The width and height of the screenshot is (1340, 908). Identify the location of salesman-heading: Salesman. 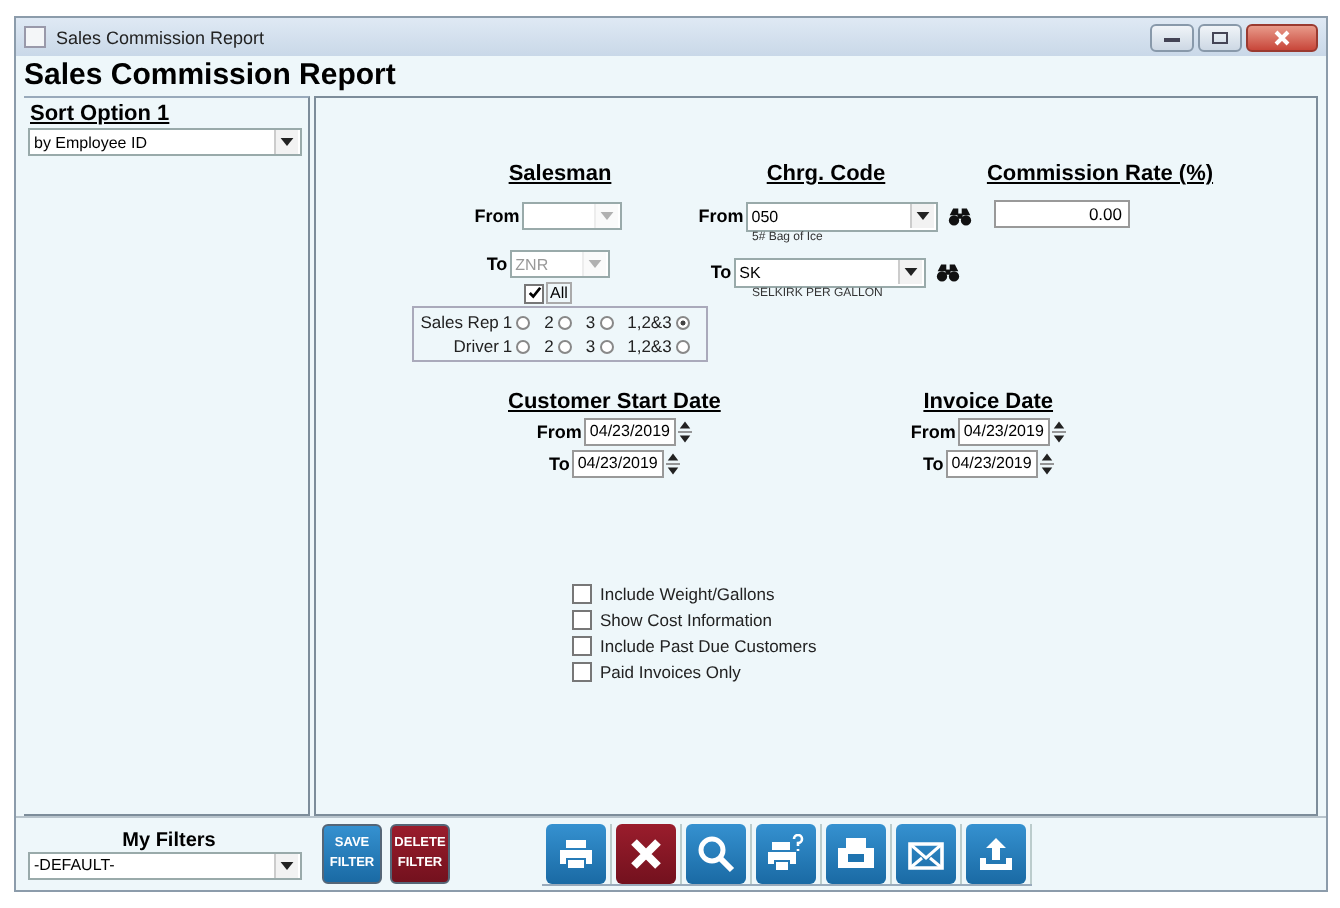
(560, 174).